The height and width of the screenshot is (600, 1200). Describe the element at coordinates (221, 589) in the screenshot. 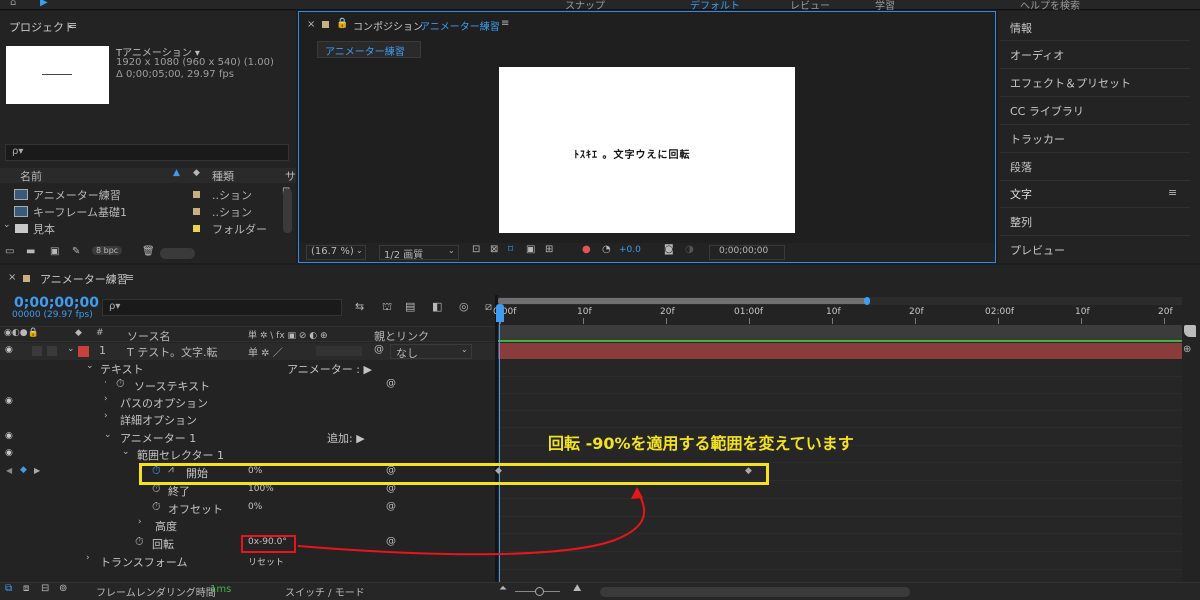

I see `render-time-value: 1ms` at that location.